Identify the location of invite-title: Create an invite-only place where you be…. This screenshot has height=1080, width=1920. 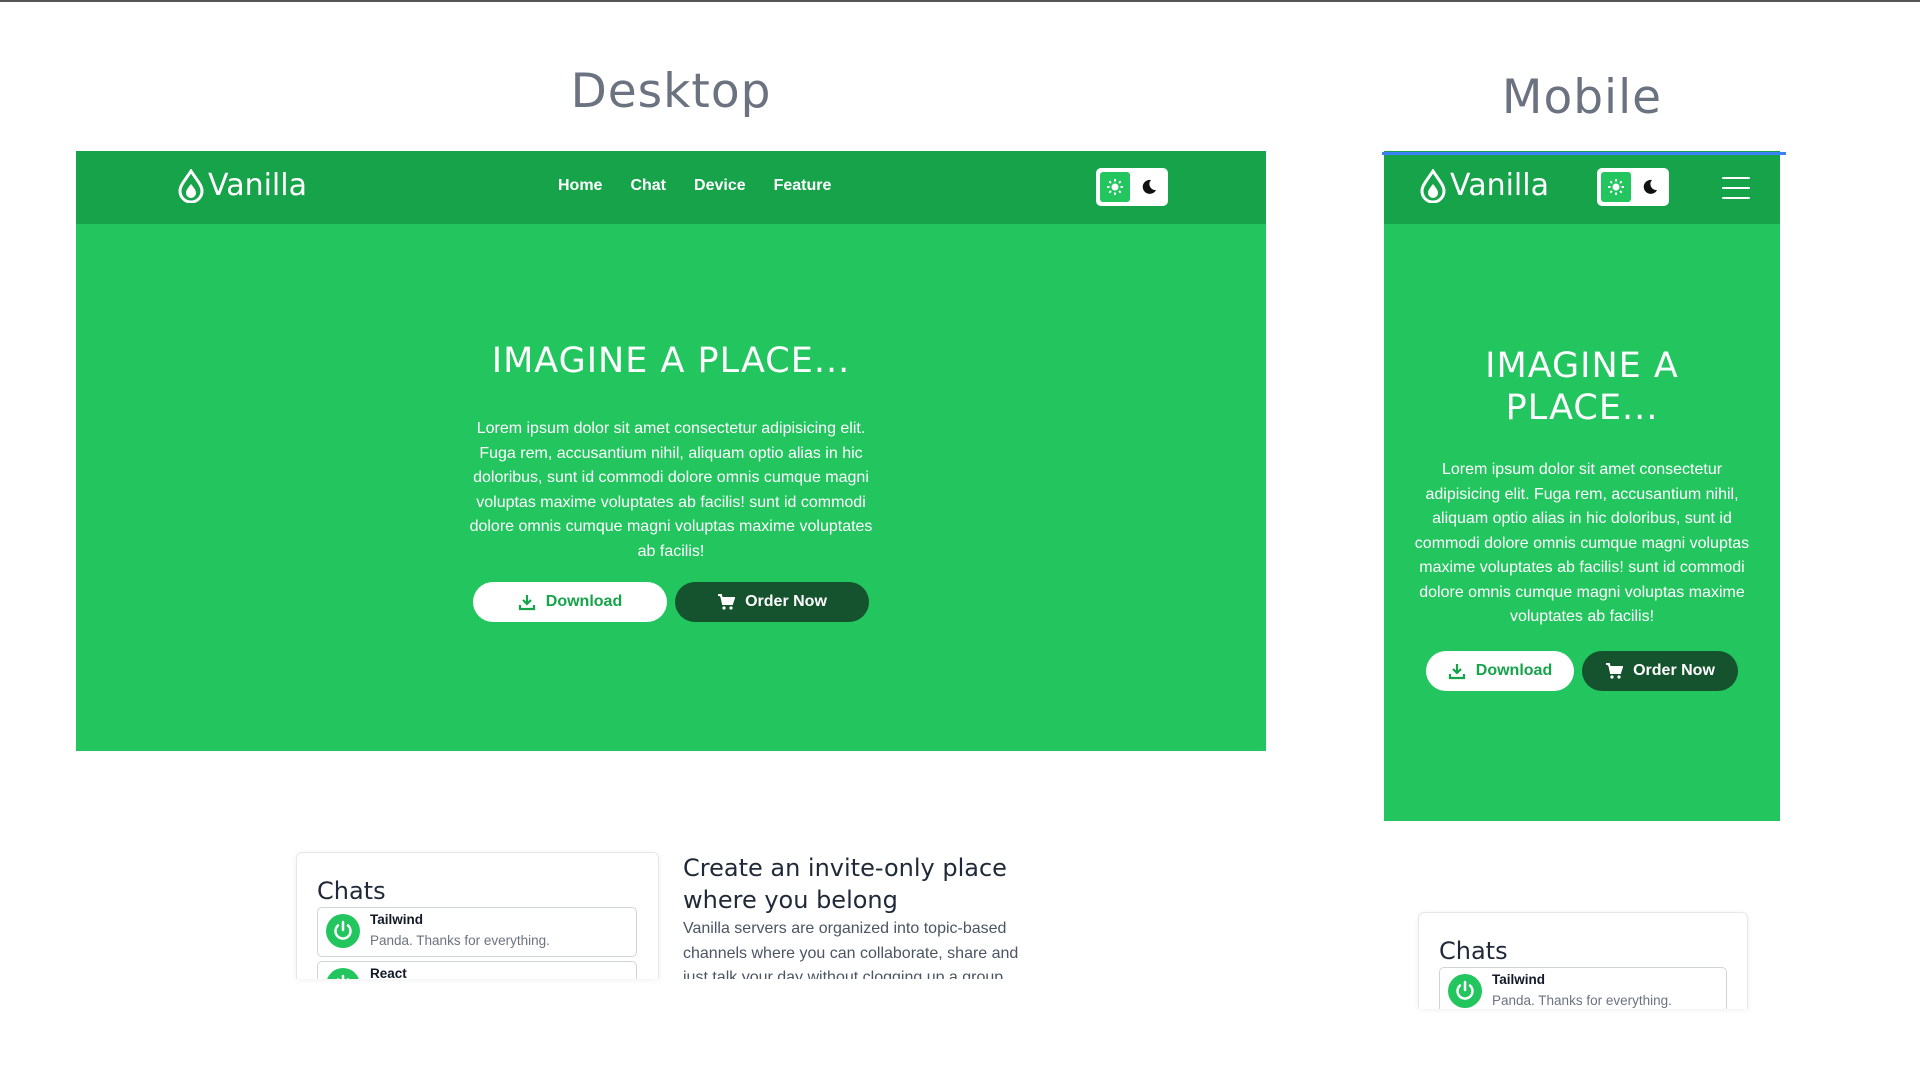
(845, 884).